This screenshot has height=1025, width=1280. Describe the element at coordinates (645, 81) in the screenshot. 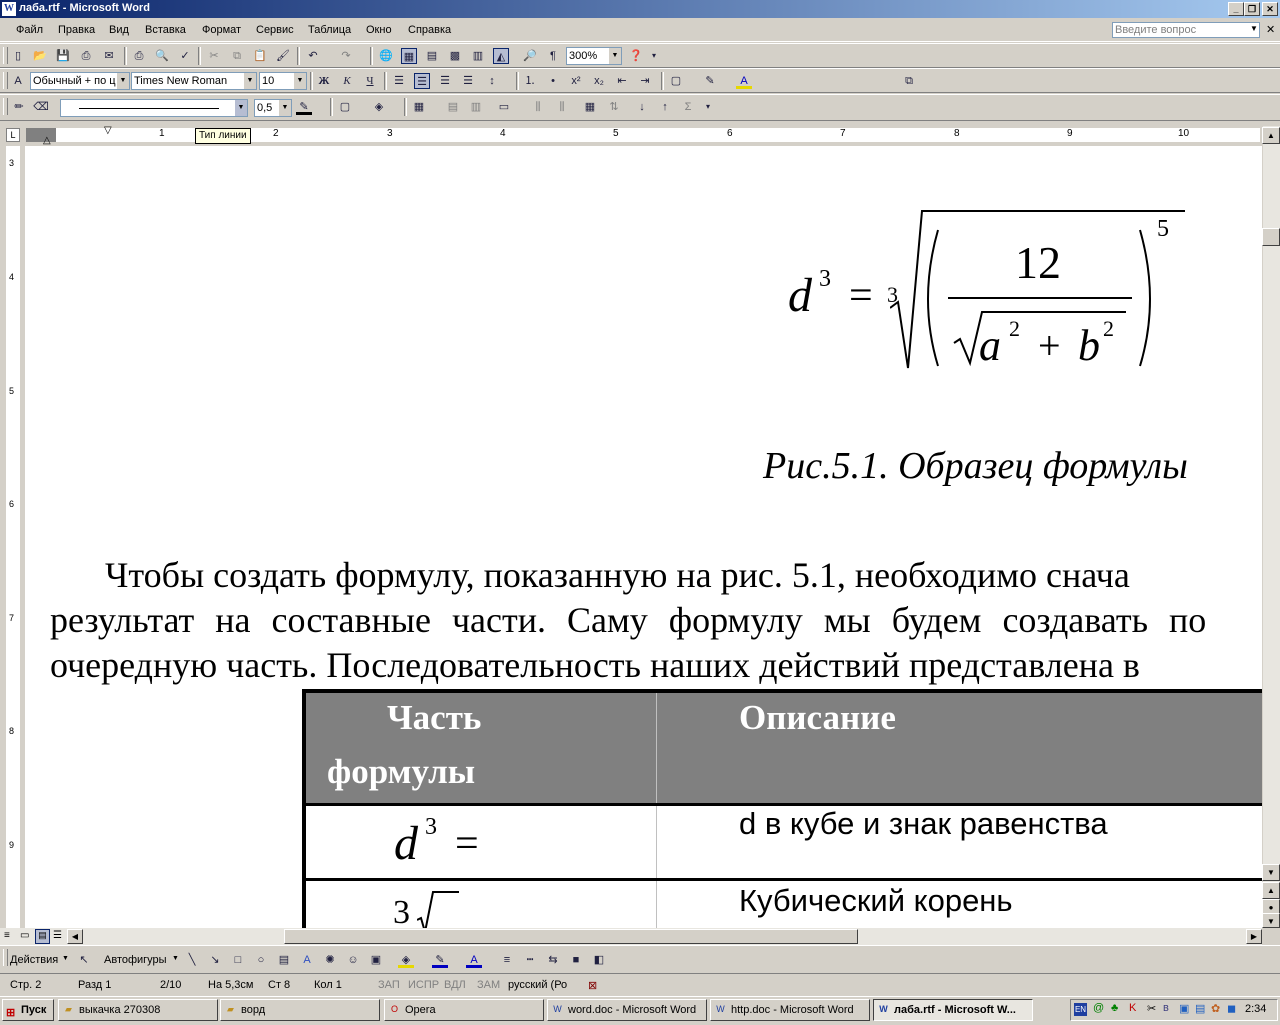

I see `increase-indent-icon: ⇥` at that location.